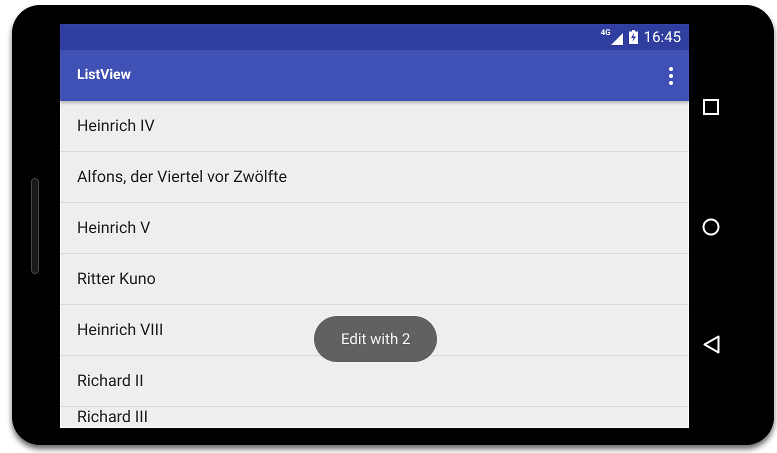 The height and width of the screenshot is (453, 777). Describe the element at coordinates (711, 344) in the screenshot. I see `back-button` at that location.